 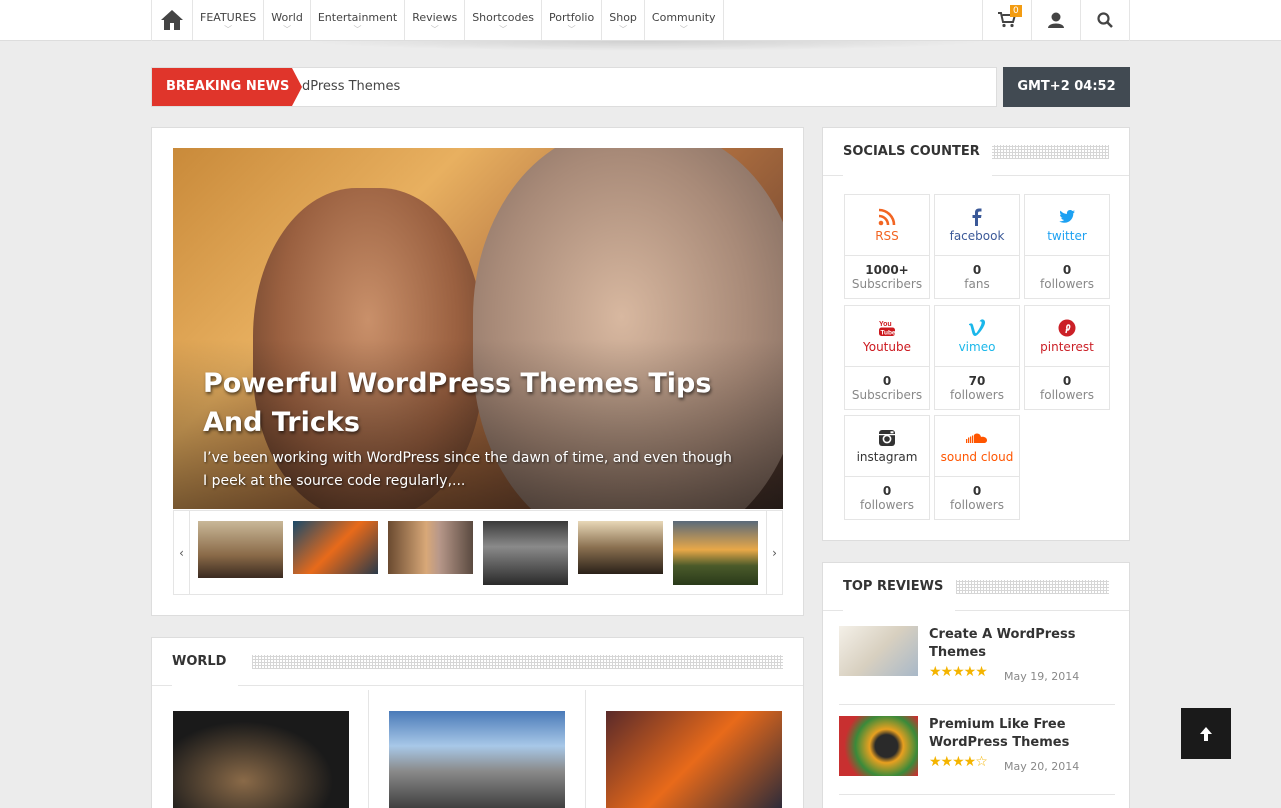 I want to click on cart-count-badge: 0, so click(x=1016, y=11).